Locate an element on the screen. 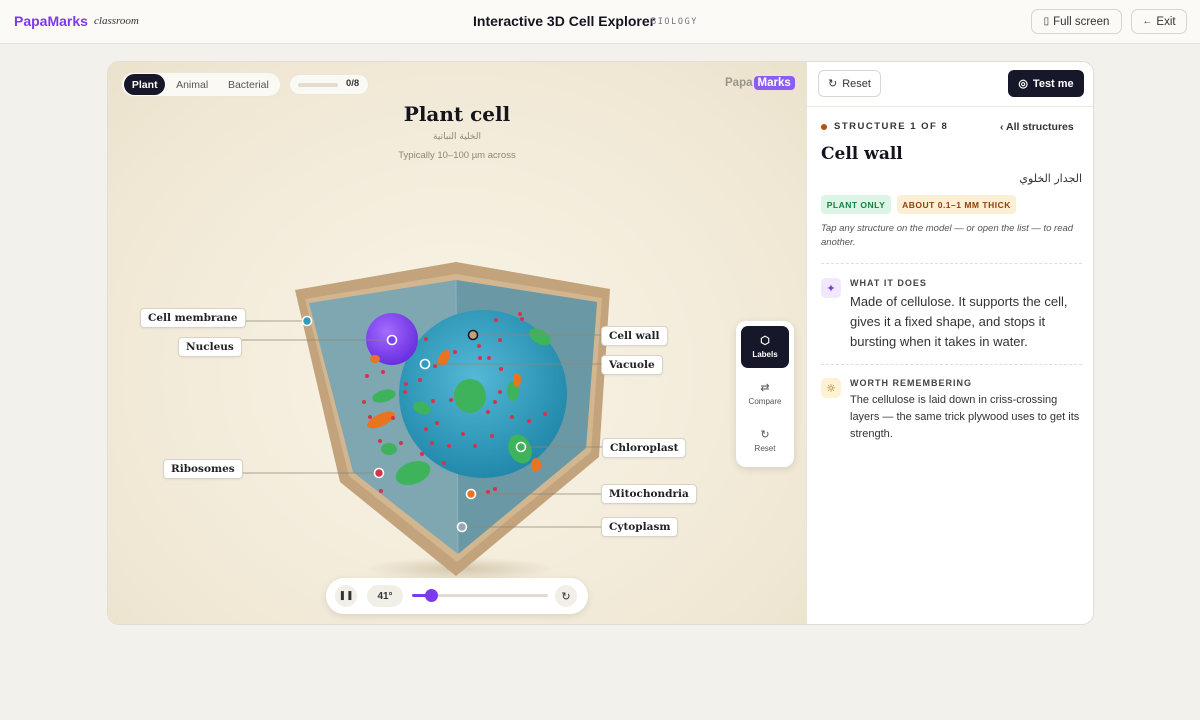 The image size is (1200, 720). remember-heading: WORTH REMEMBERING is located at coordinates (911, 383).